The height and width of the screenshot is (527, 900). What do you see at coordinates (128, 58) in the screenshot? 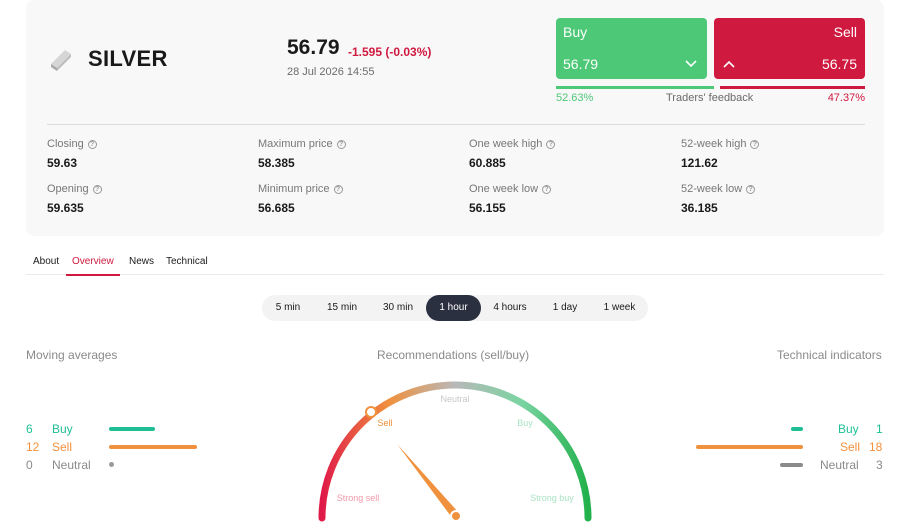
I see `instrument-name: SILVER` at bounding box center [128, 58].